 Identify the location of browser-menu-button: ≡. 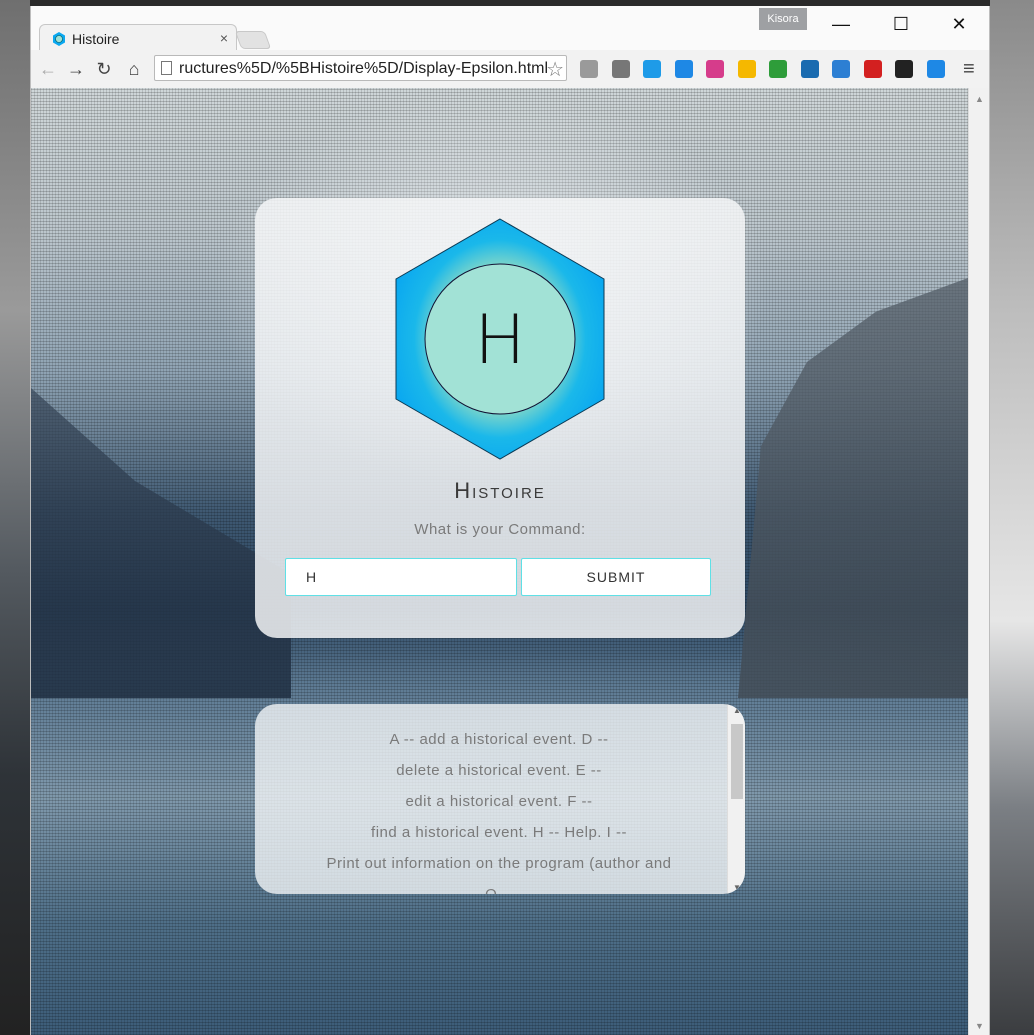
(969, 69).